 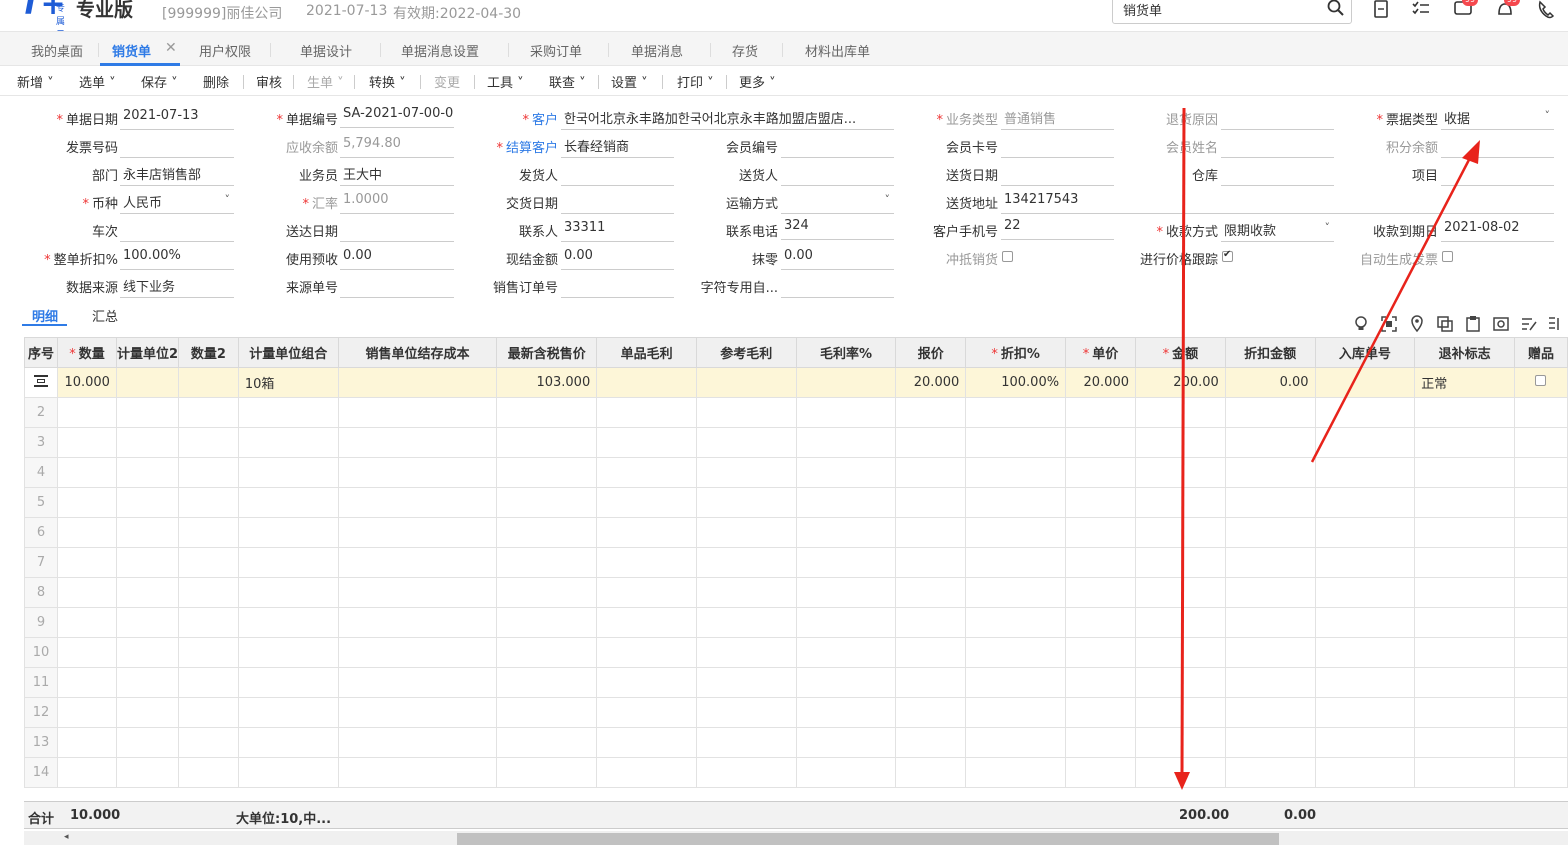 I want to click on lightbulb-icon, so click(x=1361, y=324).